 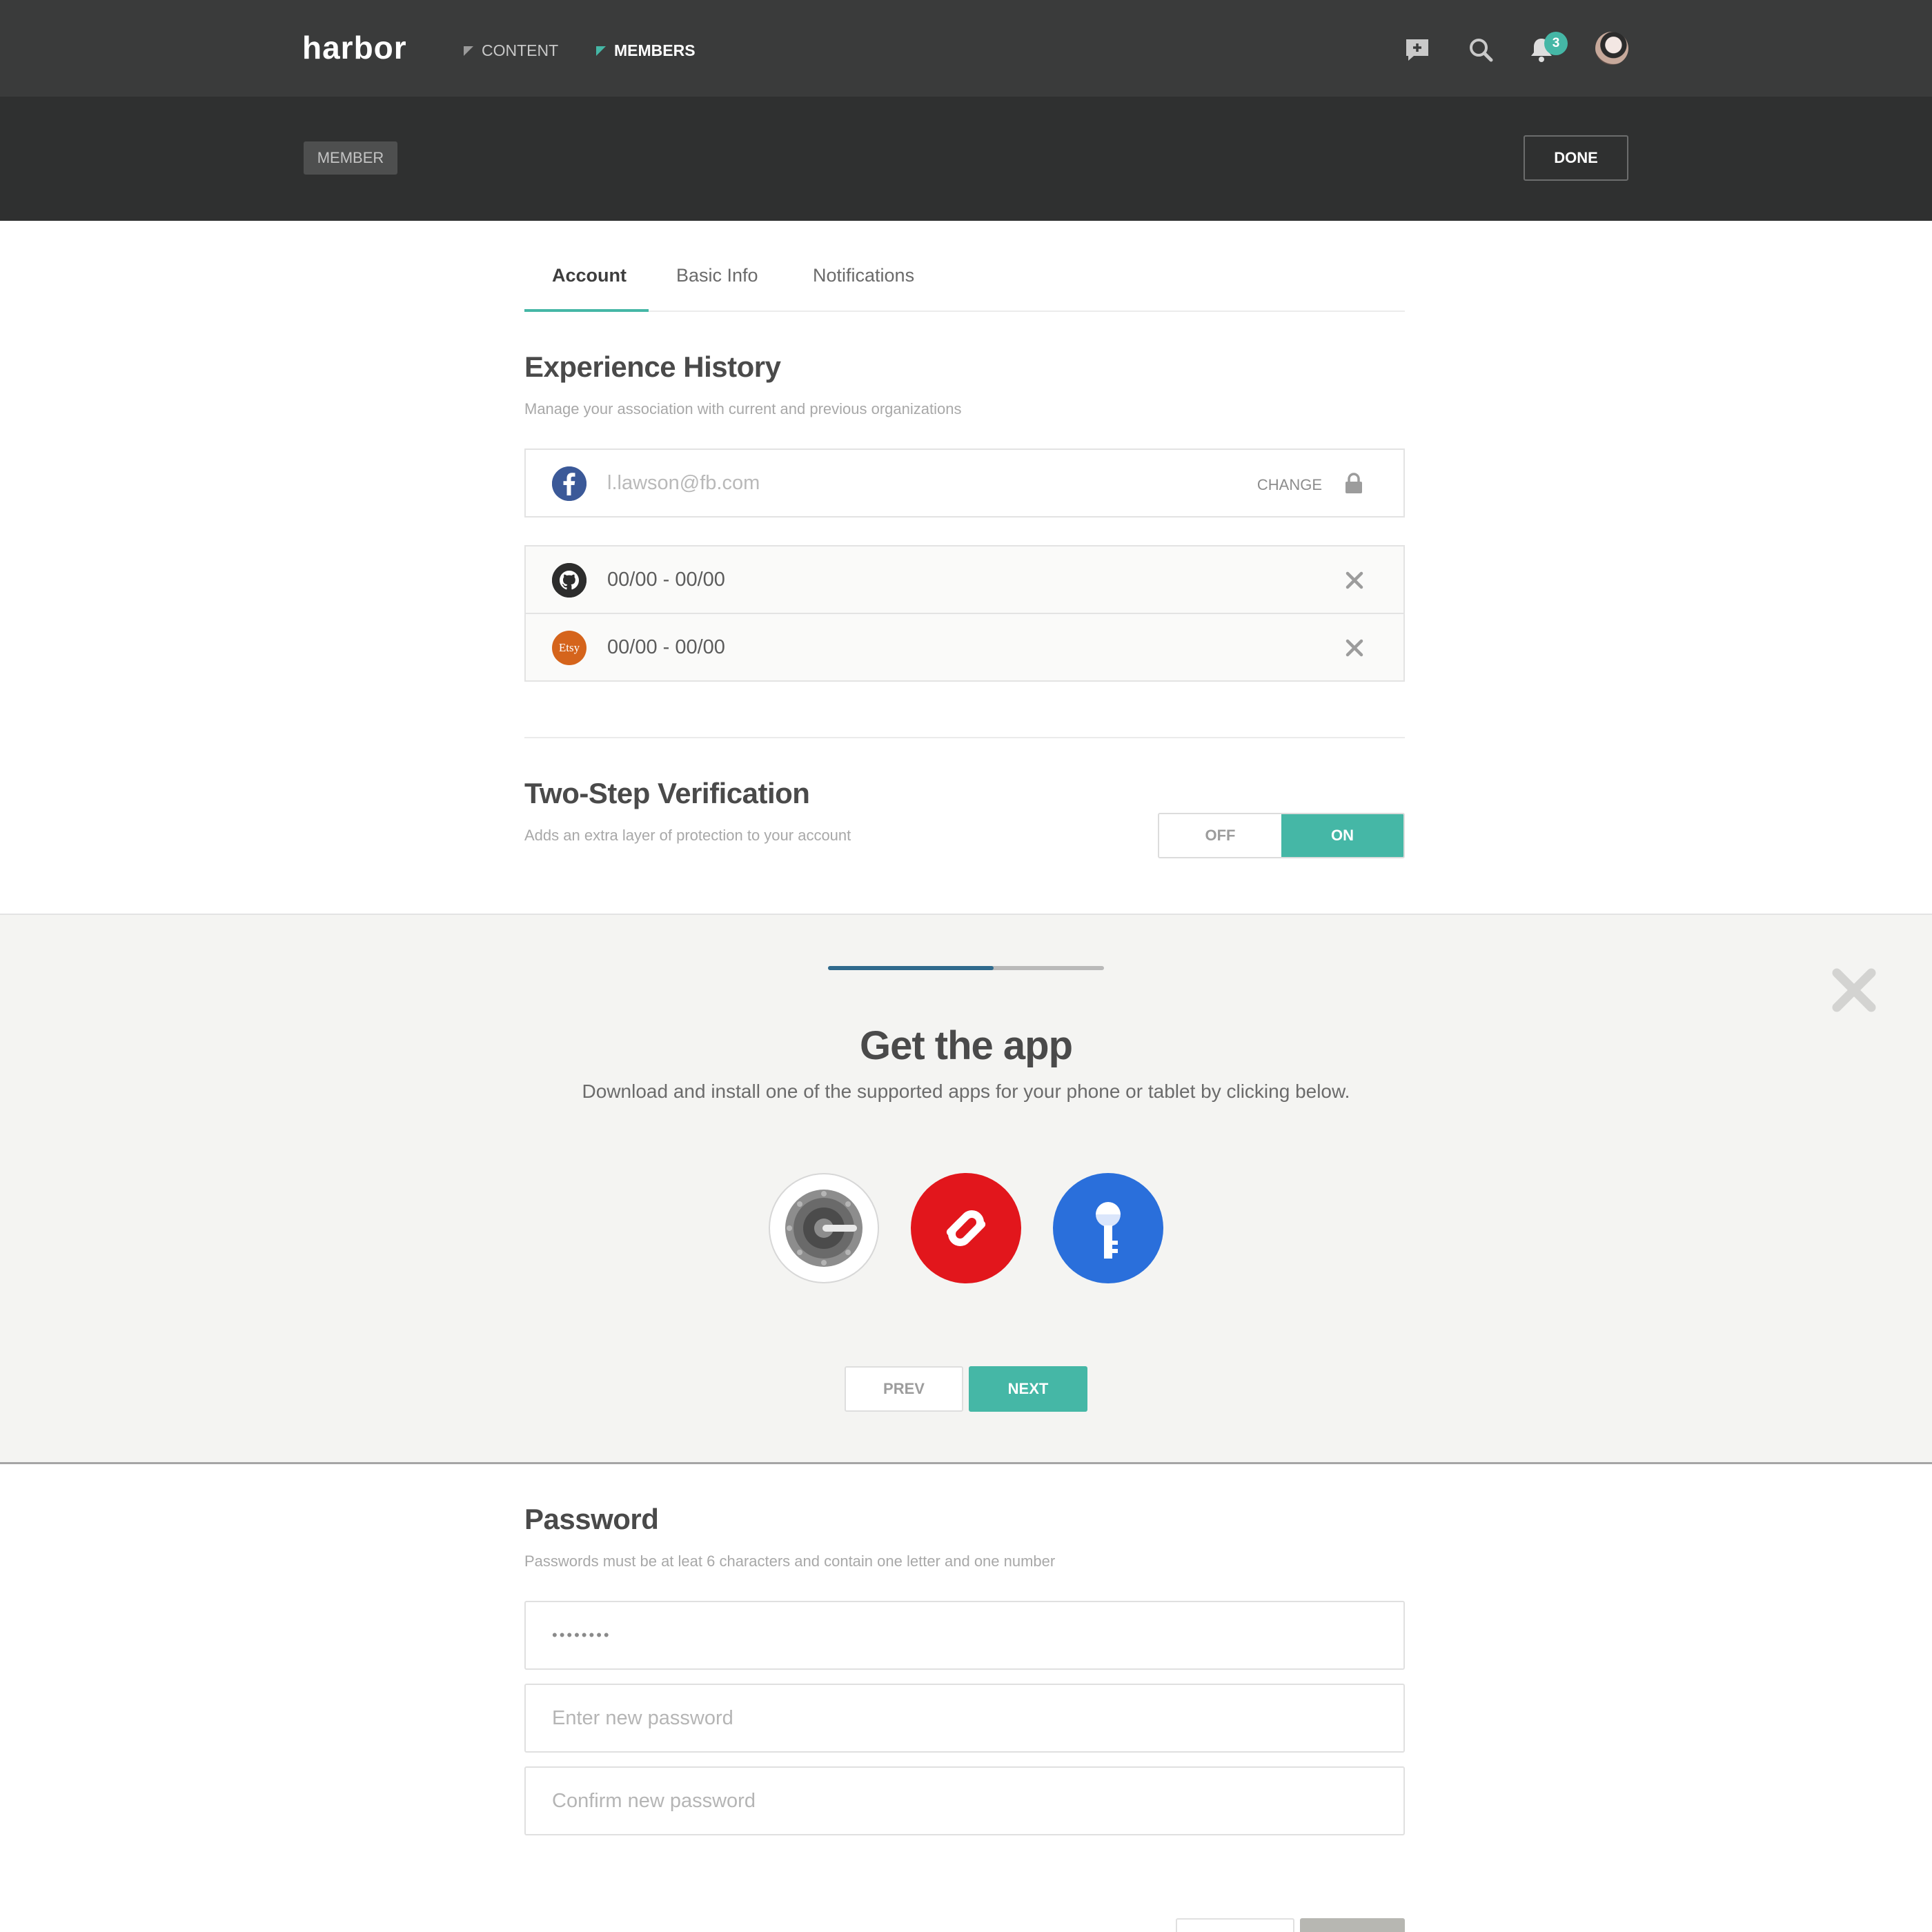 I want to click on member-tag: MEMBER, so click(x=350, y=158).